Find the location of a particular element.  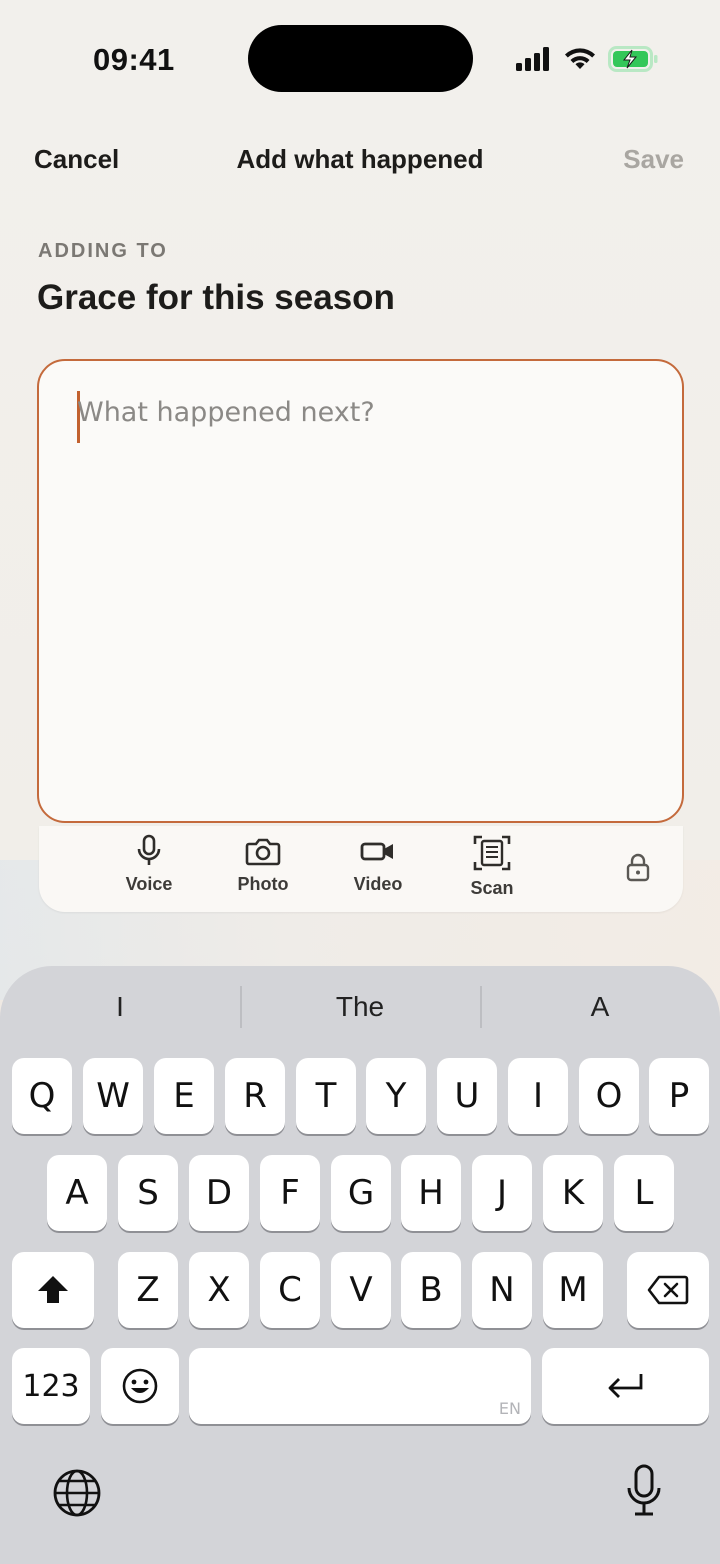

key: G is located at coordinates (361, 1193).